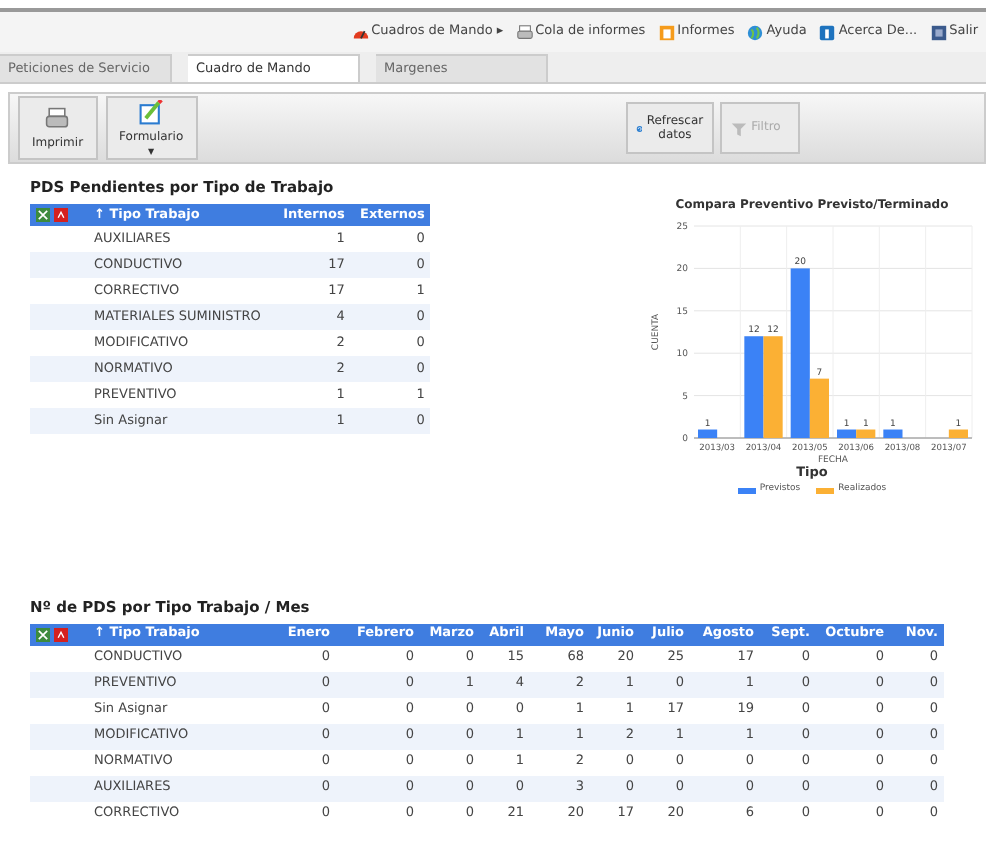  What do you see at coordinates (755, 32) in the screenshot?
I see `globe-icon` at bounding box center [755, 32].